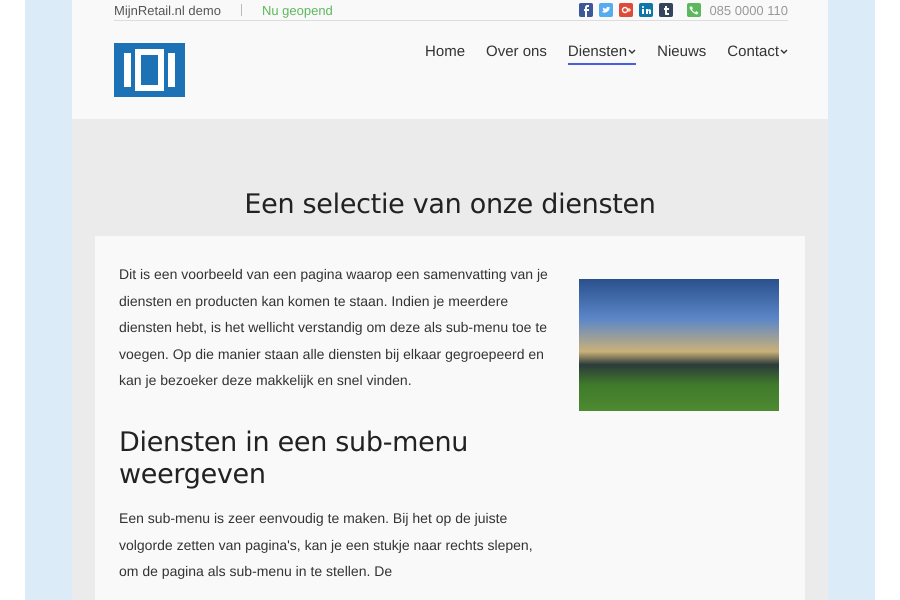 This screenshot has height=600, width=900. What do you see at coordinates (681, 54) in the screenshot?
I see `nav-link: Nieuws` at bounding box center [681, 54].